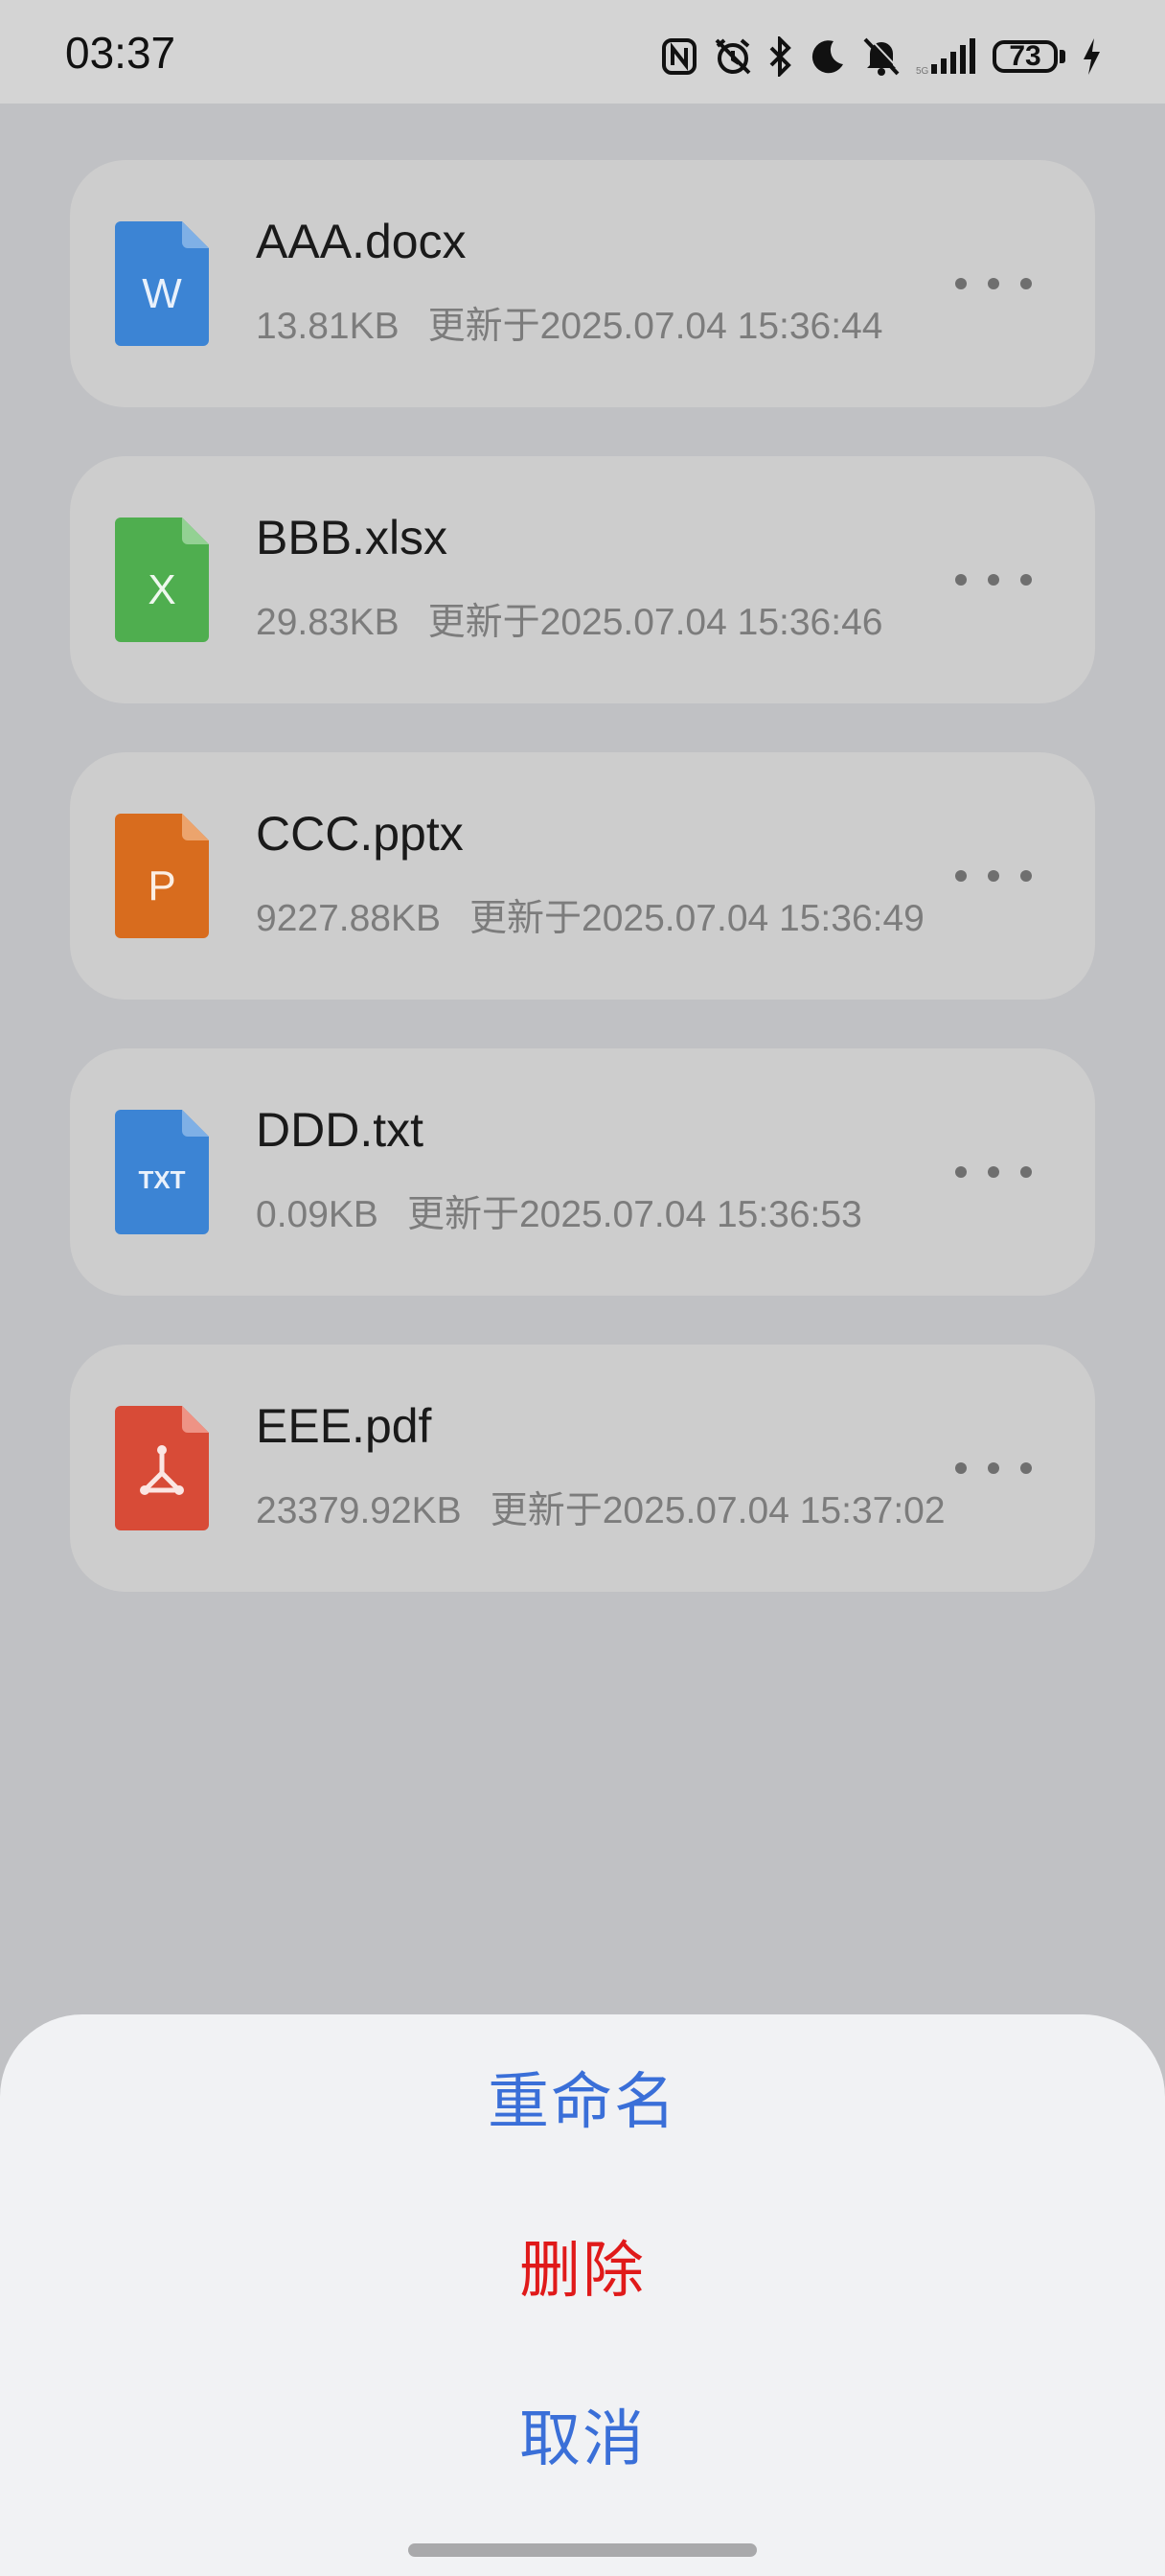 The height and width of the screenshot is (2576, 1165). I want to click on file-name: BBB.xlsx, so click(352, 537).